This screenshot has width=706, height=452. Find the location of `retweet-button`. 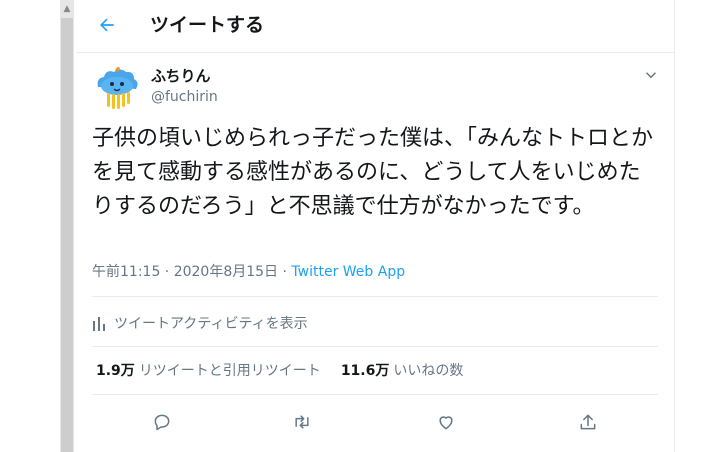

retweet-button is located at coordinates (302, 422).